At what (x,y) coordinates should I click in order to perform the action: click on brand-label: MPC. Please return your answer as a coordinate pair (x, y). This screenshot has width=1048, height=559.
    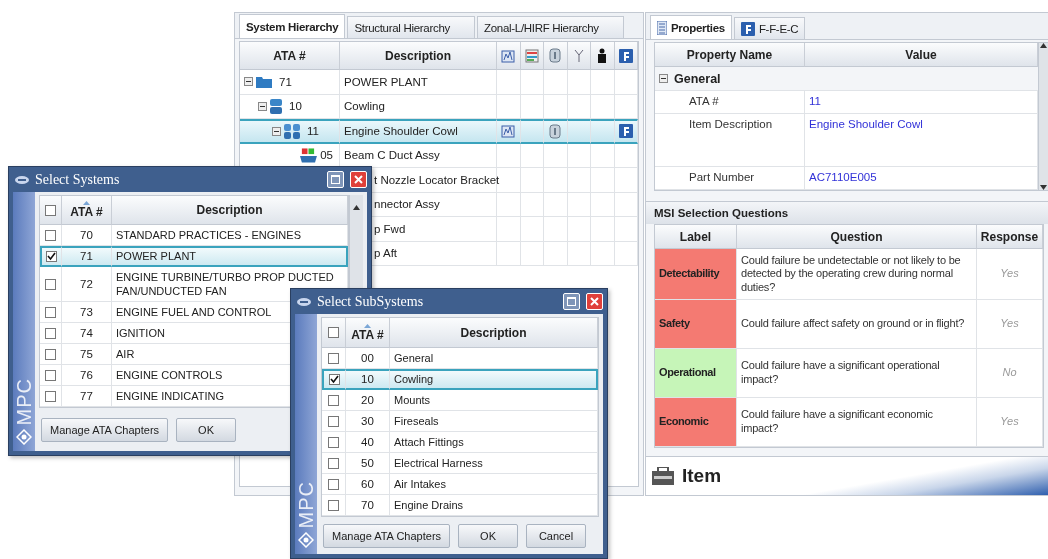
    Looking at the image, I should click on (306, 504).